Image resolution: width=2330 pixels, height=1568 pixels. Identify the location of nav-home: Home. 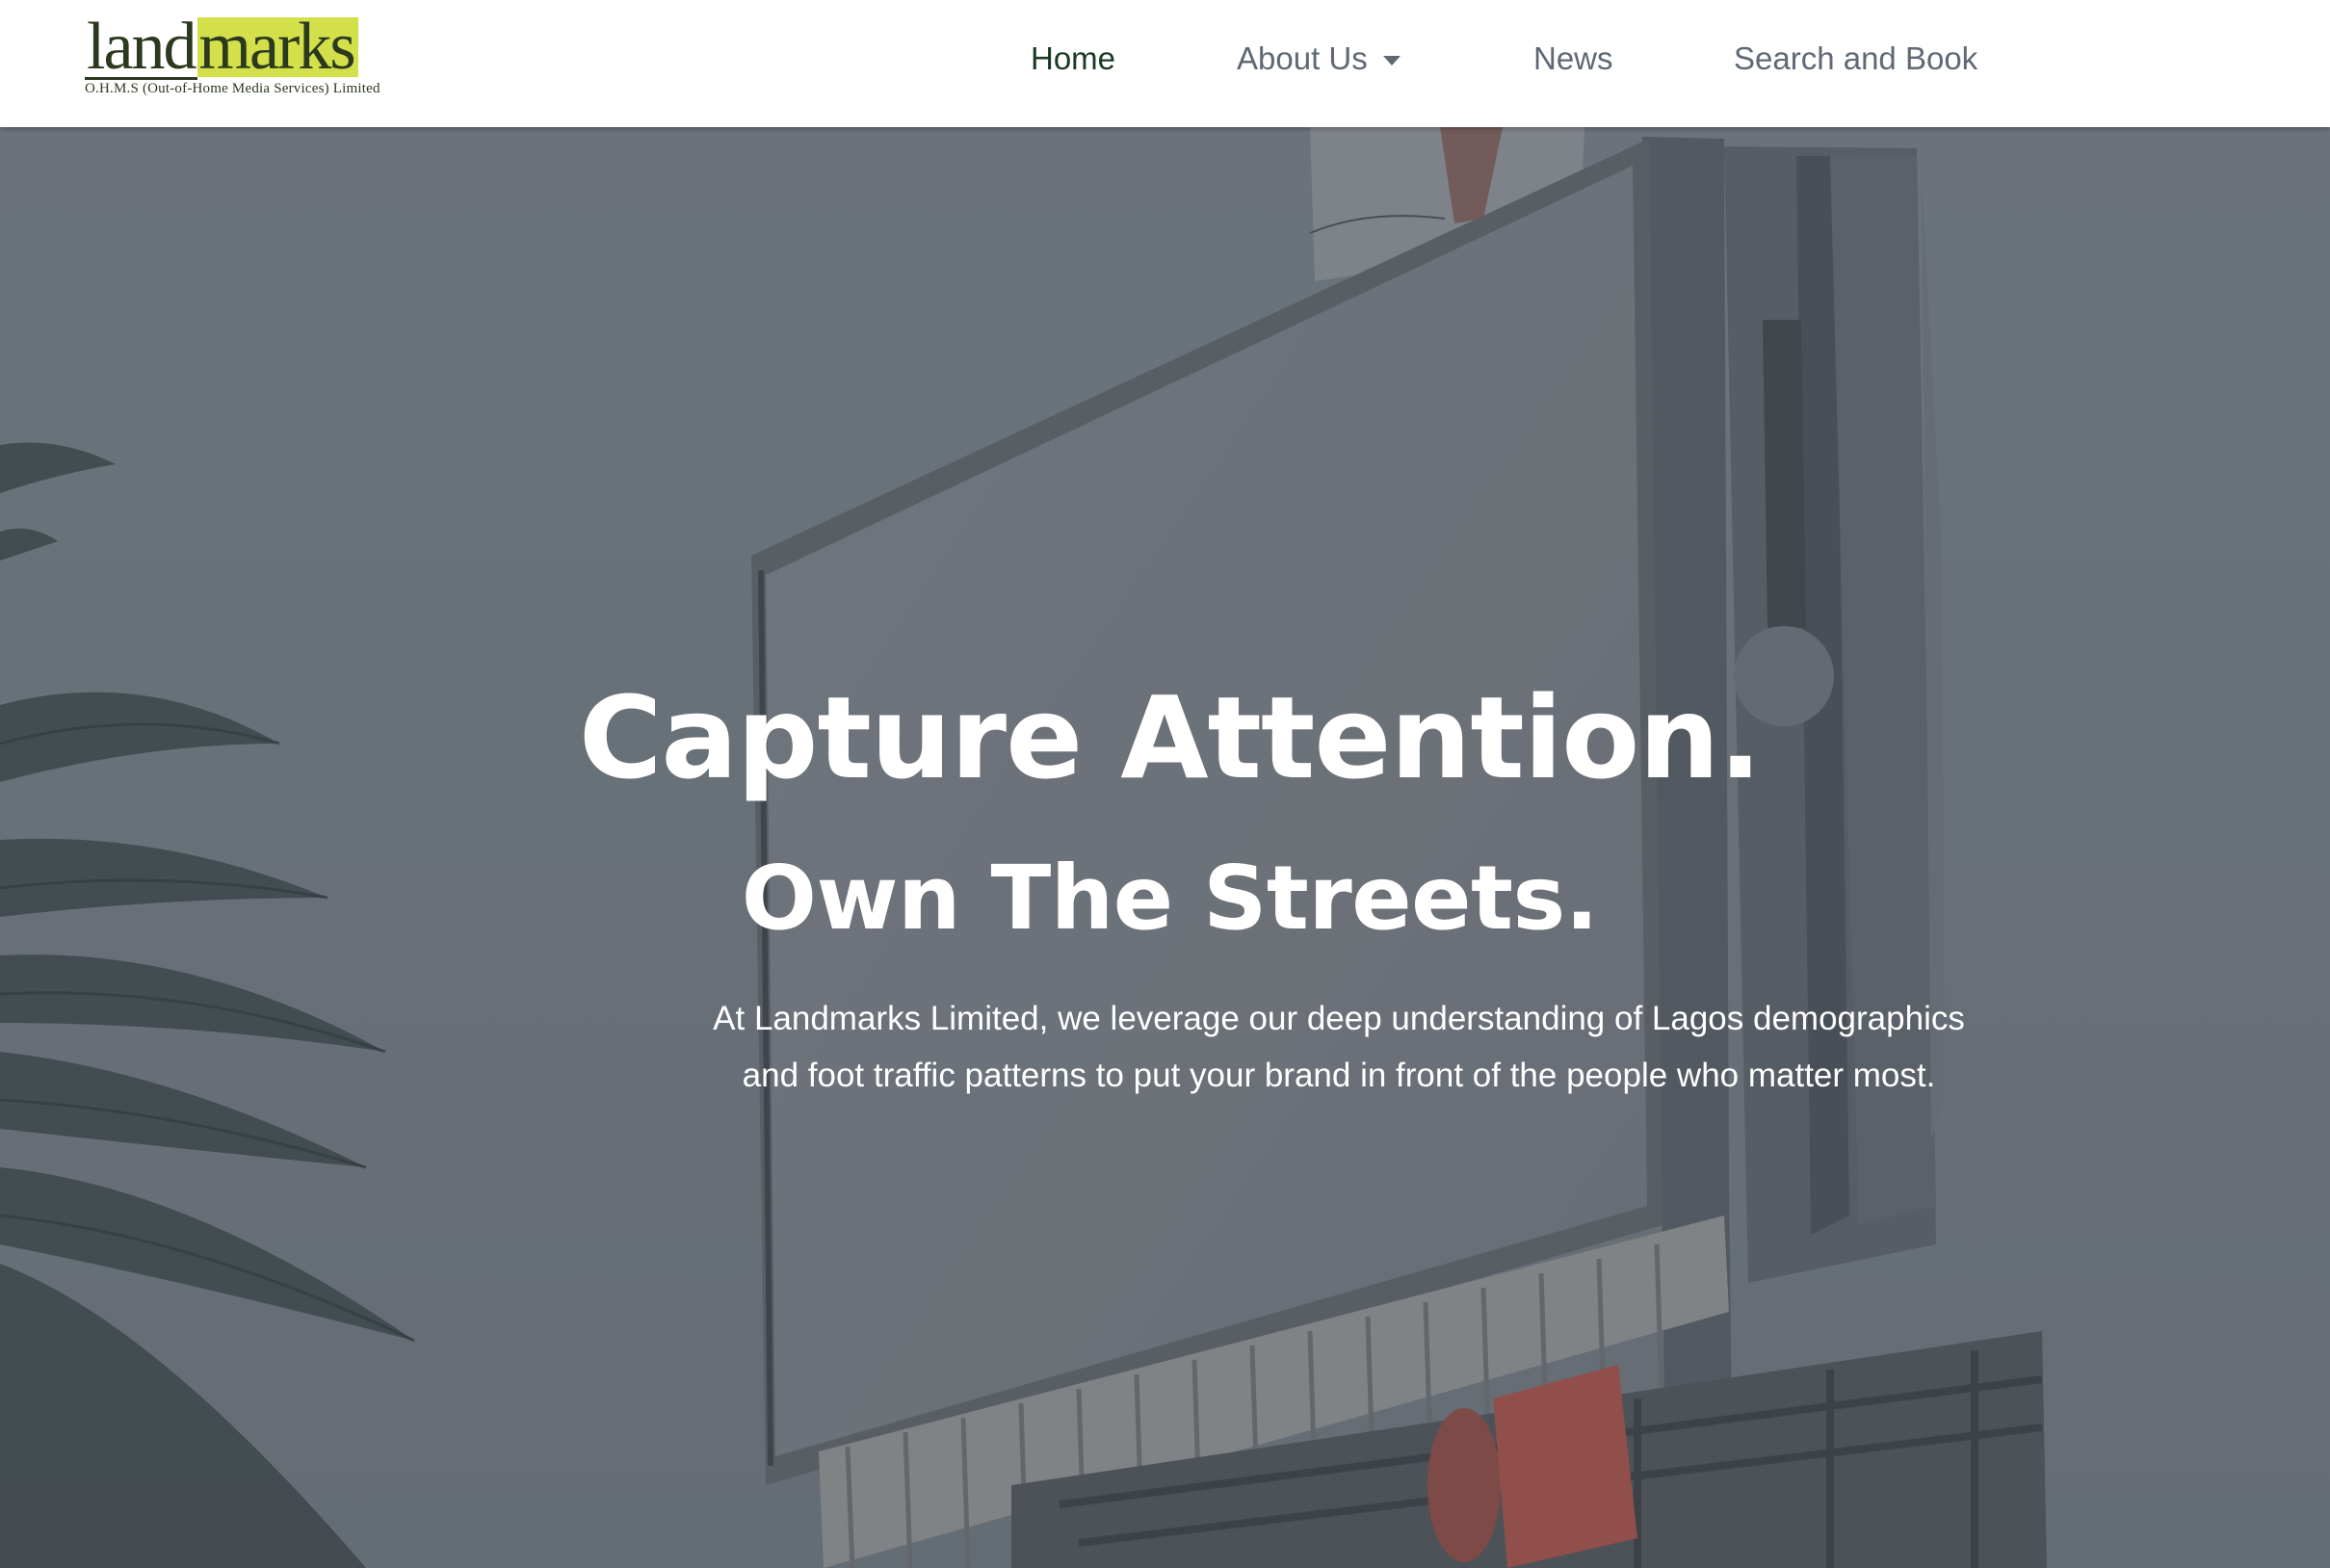
(1073, 58).